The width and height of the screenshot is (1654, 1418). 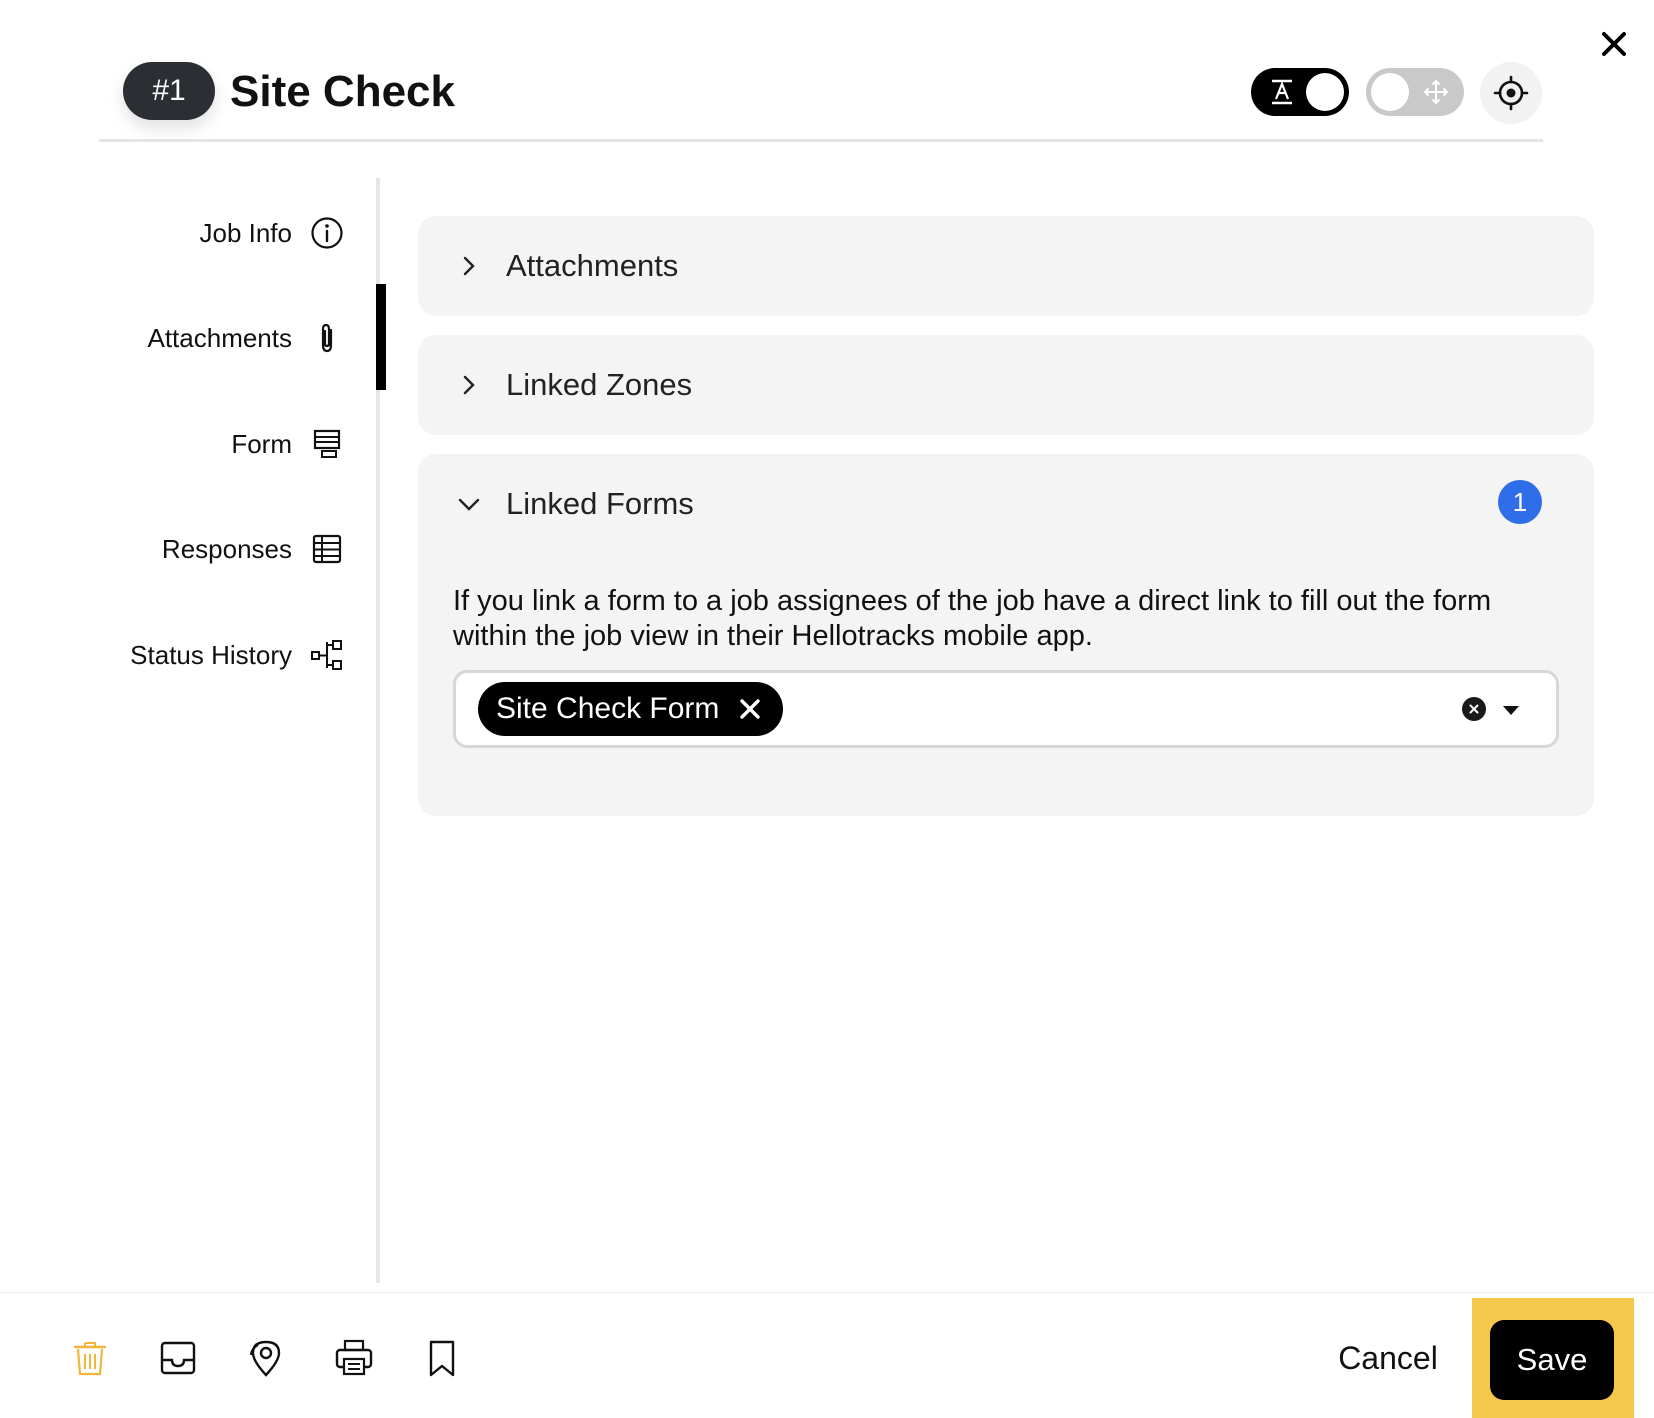 What do you see at coordinates (219, 337) in the screenshot?
I see `sidebar-item-label: Attachments` at bounding box center [219, 337].